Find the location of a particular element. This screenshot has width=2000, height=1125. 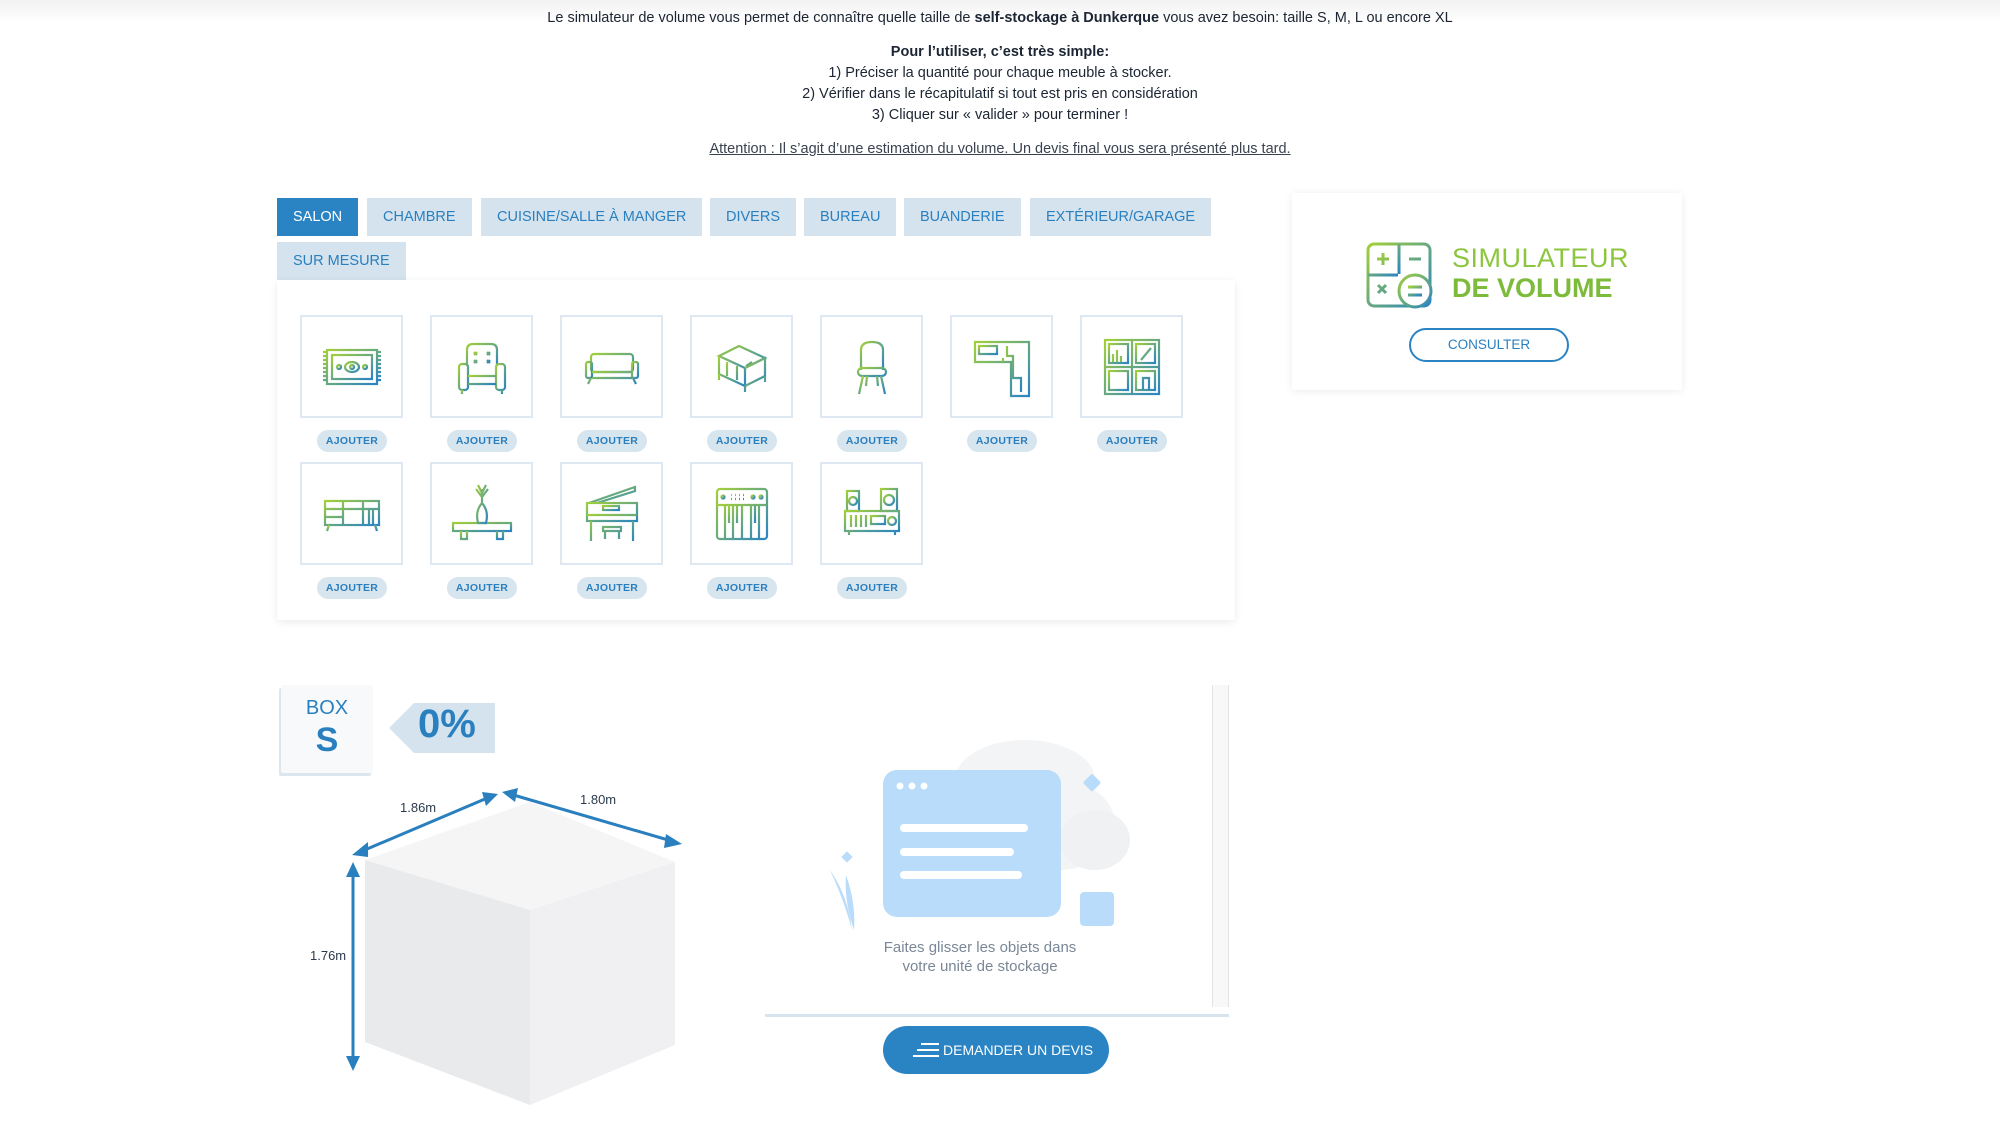

rug-icon is located at coordinates (352, 367).